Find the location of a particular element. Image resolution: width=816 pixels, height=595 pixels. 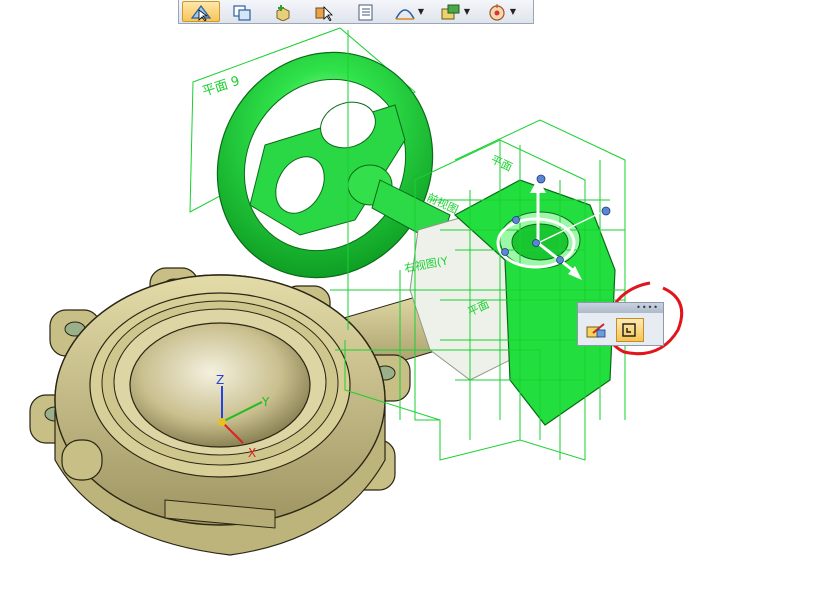

edit-move-button is located at coordinates (596, 330).